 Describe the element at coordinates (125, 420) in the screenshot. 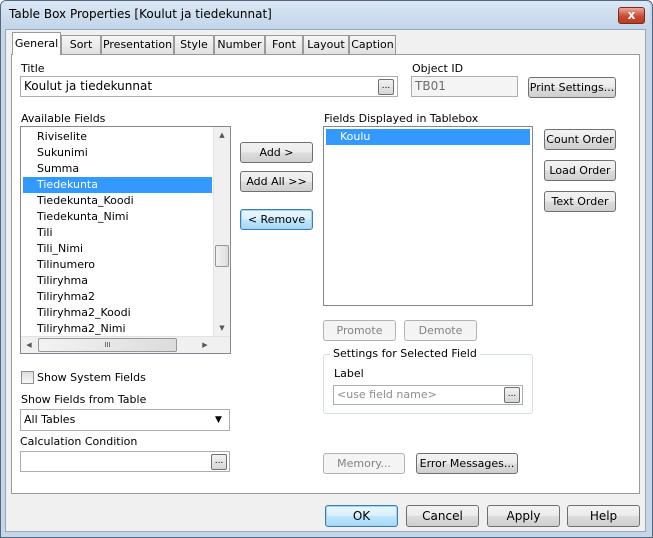

I see `show-fields-from-table-dropdown: All Tables ▼` at that location.